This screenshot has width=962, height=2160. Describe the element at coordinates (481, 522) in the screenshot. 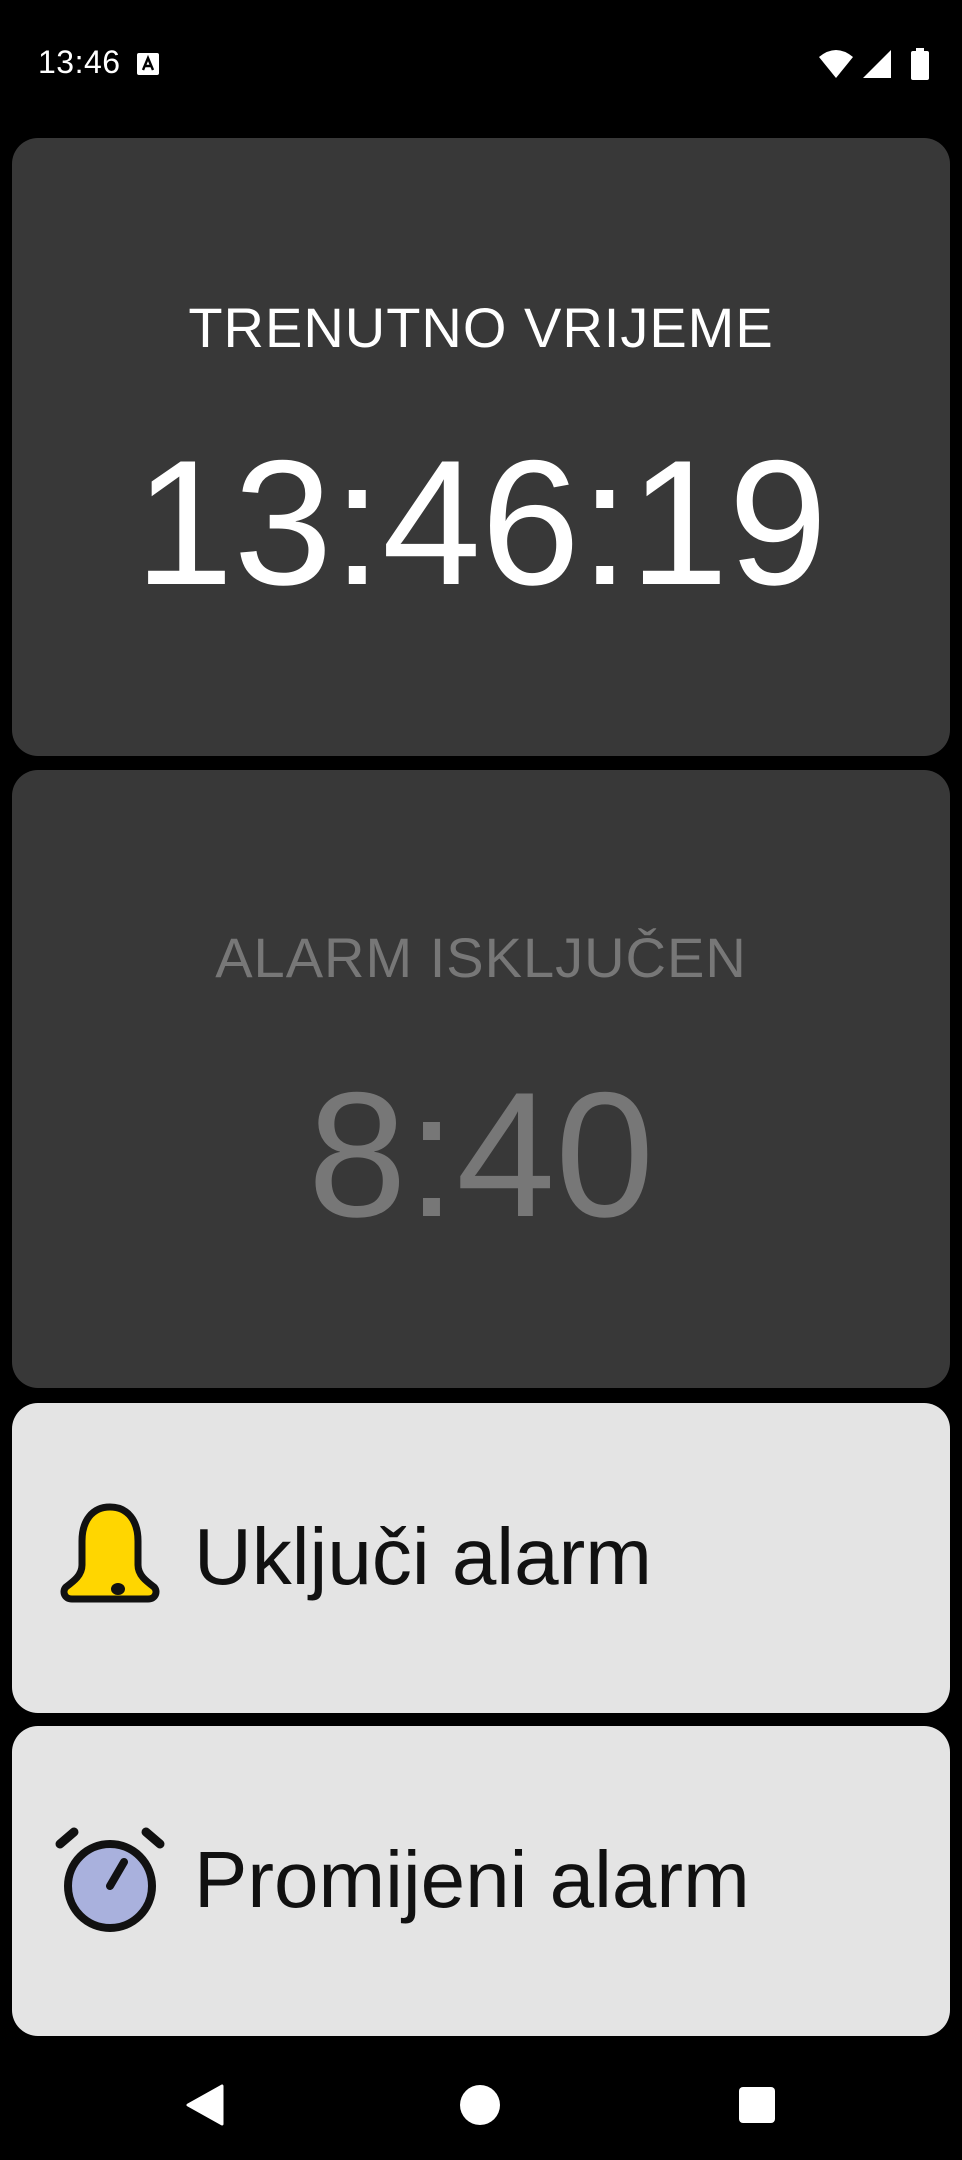

I see `current-time-value: 13:46:19` at that location.